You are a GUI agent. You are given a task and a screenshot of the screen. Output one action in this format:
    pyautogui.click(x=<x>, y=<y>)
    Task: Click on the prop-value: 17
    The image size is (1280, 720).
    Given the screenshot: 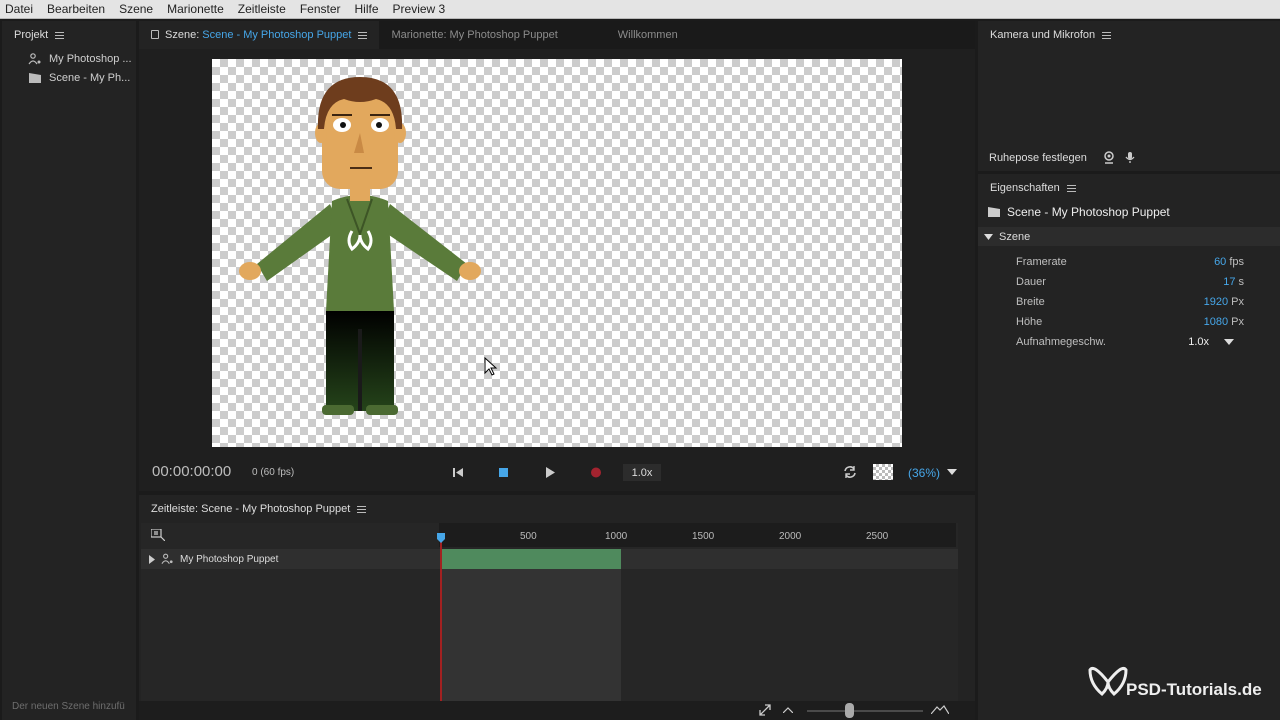 What is the action you would take?
    pyautogui.click(x=1229, y=282)
    